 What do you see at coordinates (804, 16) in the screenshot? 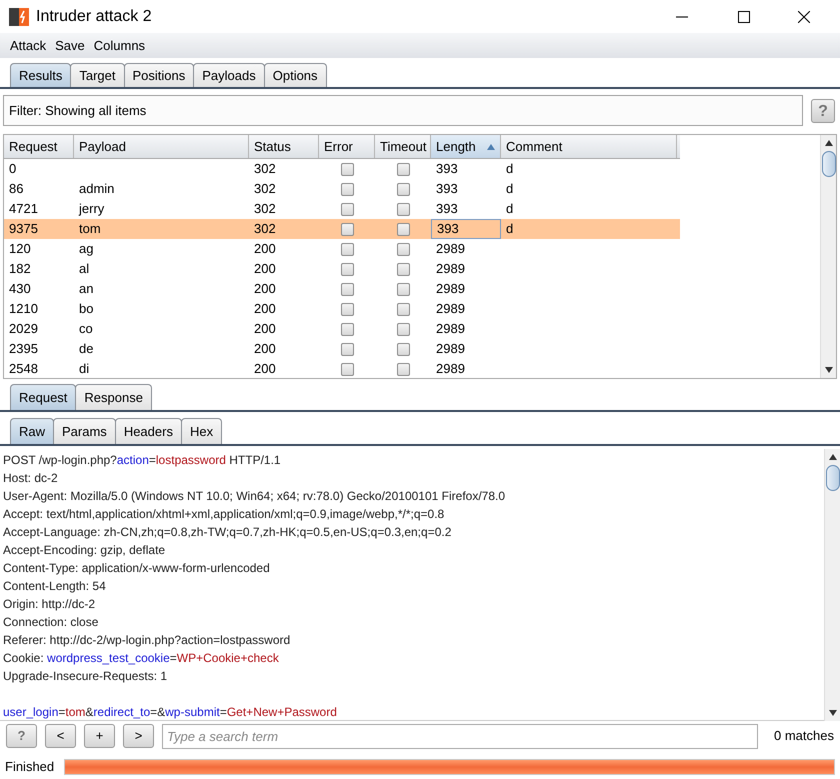
I see `close-icon` at bounding box center [804, 16].